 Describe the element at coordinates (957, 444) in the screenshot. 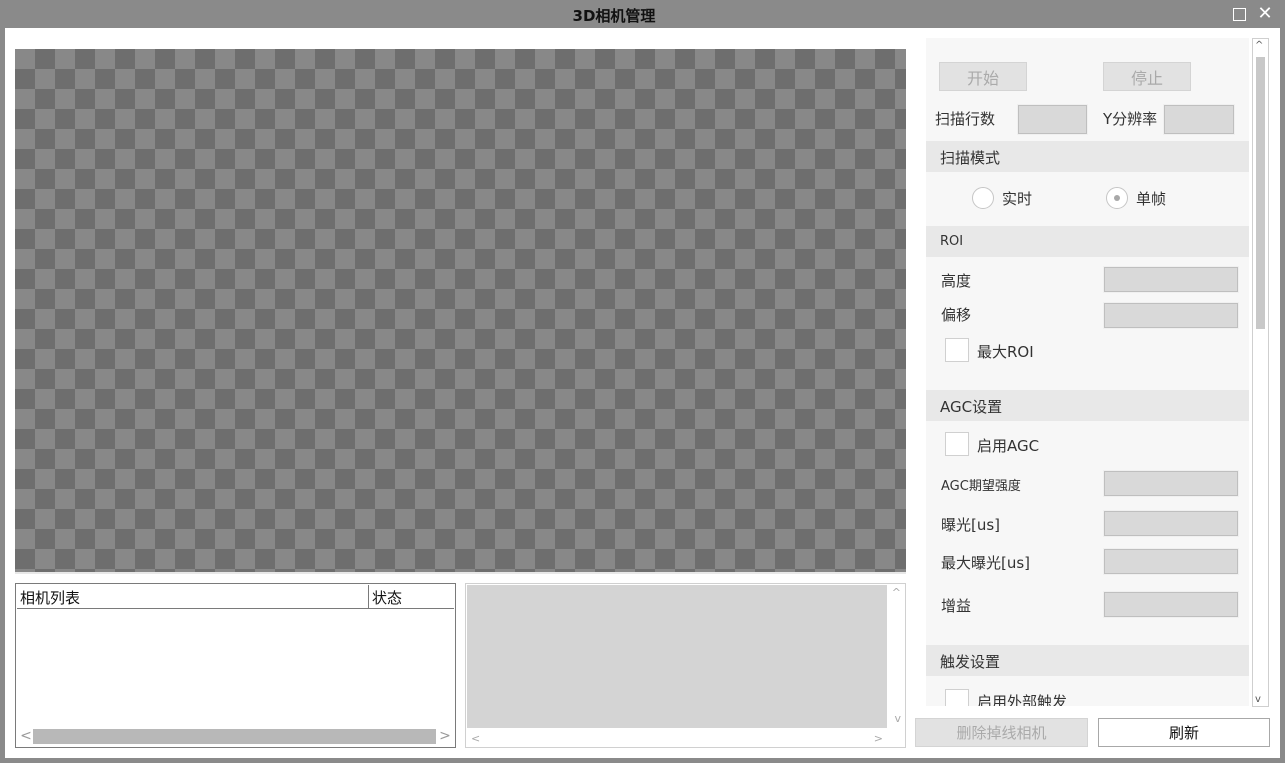

I see `enable-agc-checkbox` at that location.